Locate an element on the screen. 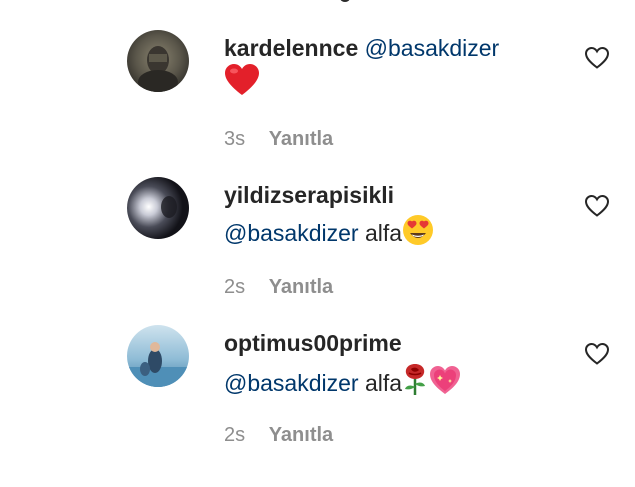 Image resolution: width=635 pixels, height=487 pixels. comment-text-line is located at coordinates (242, 84).